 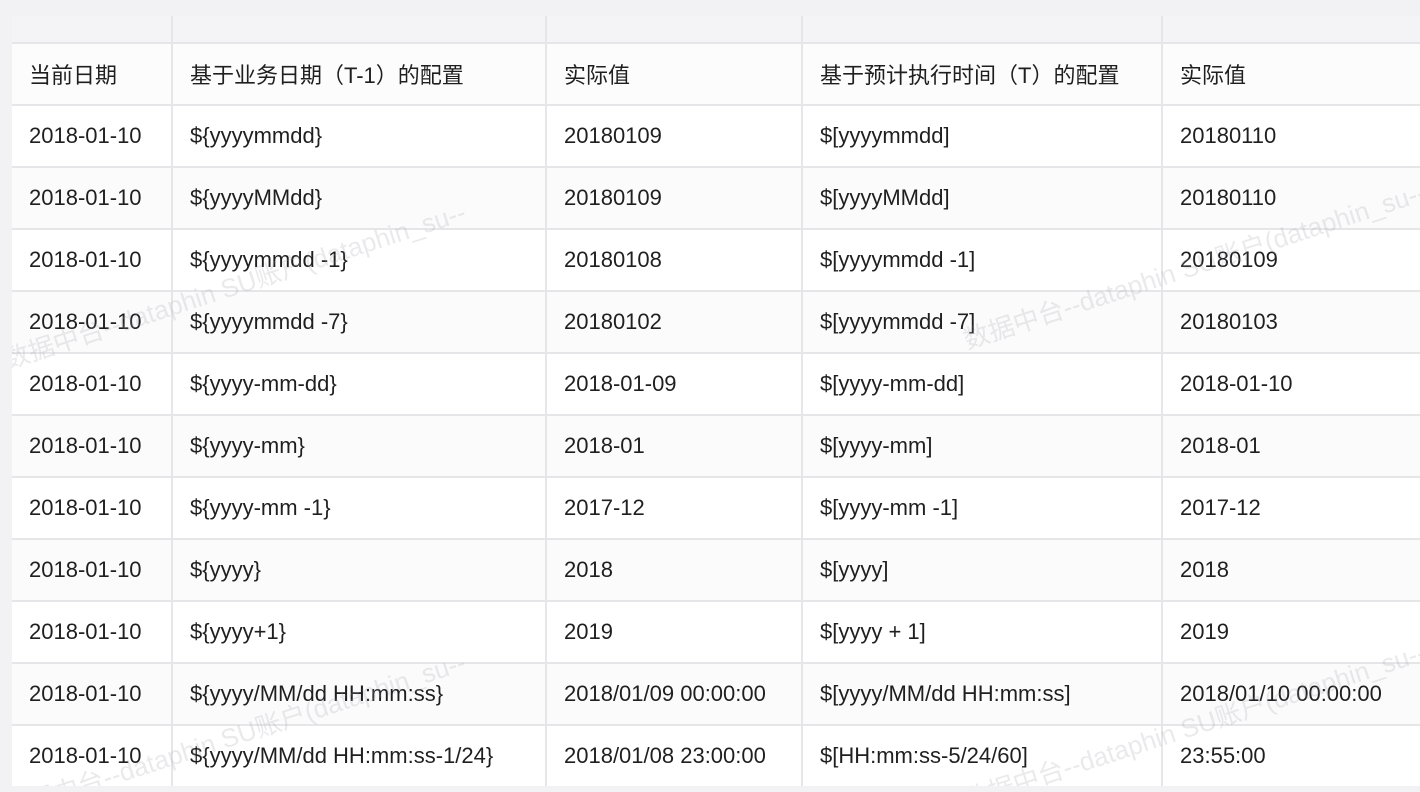 What do you see at coordinates (359, 570) in the screenshot?
I see `cell-business-date-config: ${yyyy}` at bounding box center [359, 570].